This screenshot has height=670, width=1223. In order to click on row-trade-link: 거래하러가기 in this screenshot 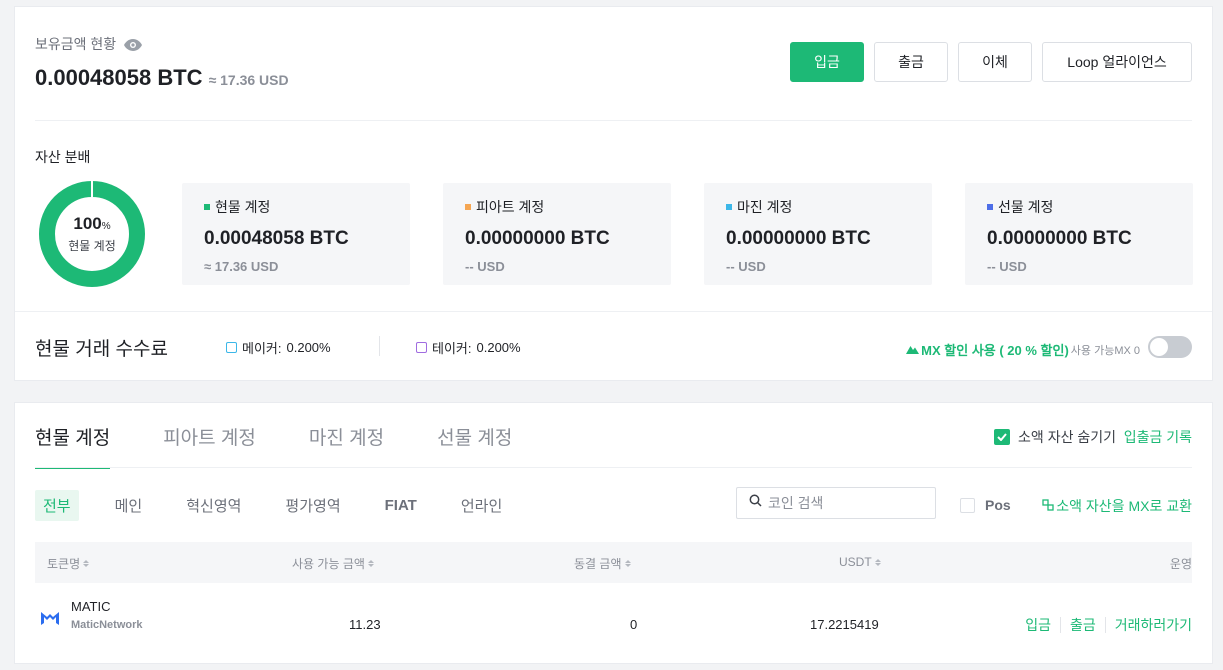, I will do `click(1149, 625)`.